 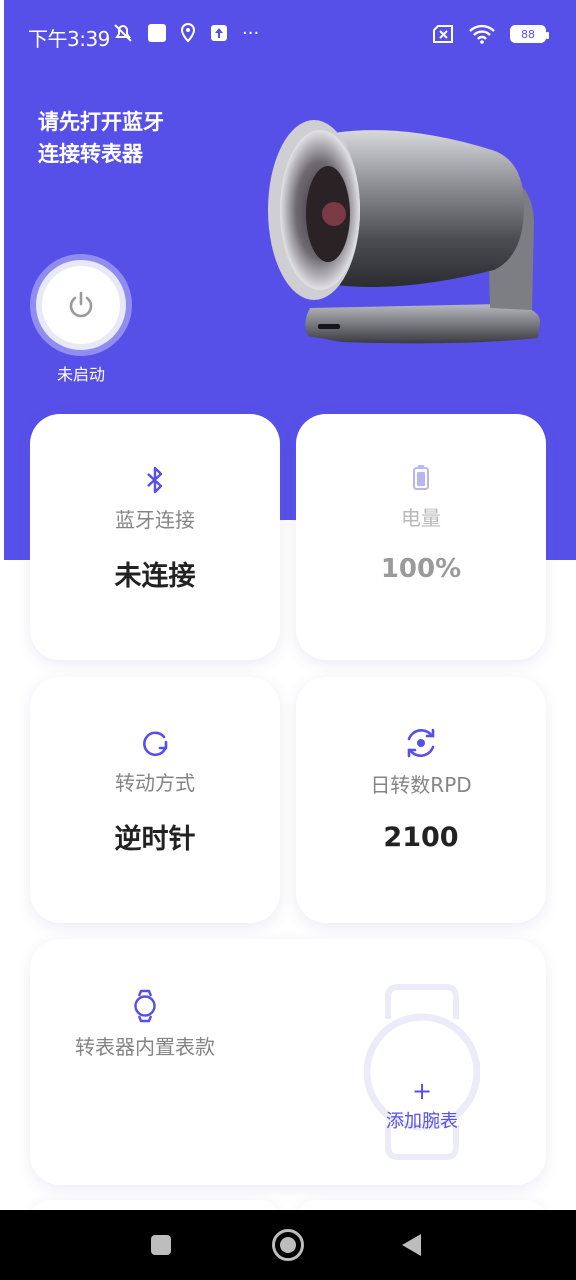 I want to click on status-bar: 下午3:39 ··· 88, so click(x=288, y=36).